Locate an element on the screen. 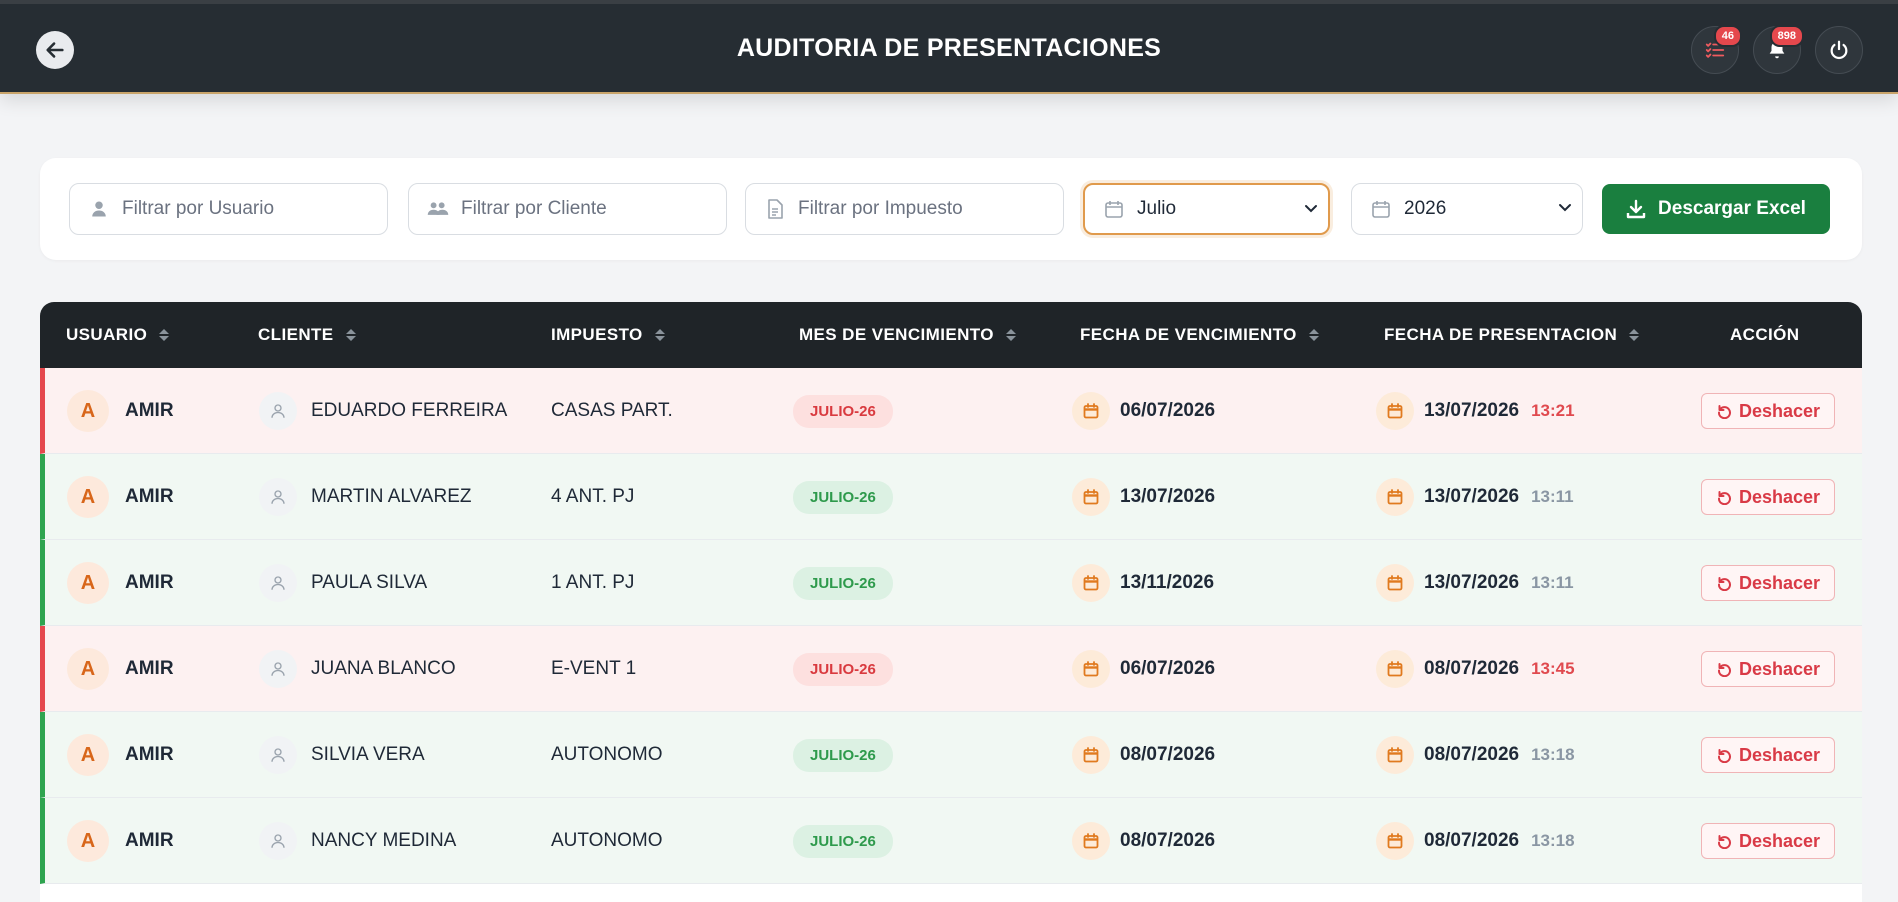 This screenshot has width=1898, height=902. year-select: 2026 is located at coordinates (1467, 209).